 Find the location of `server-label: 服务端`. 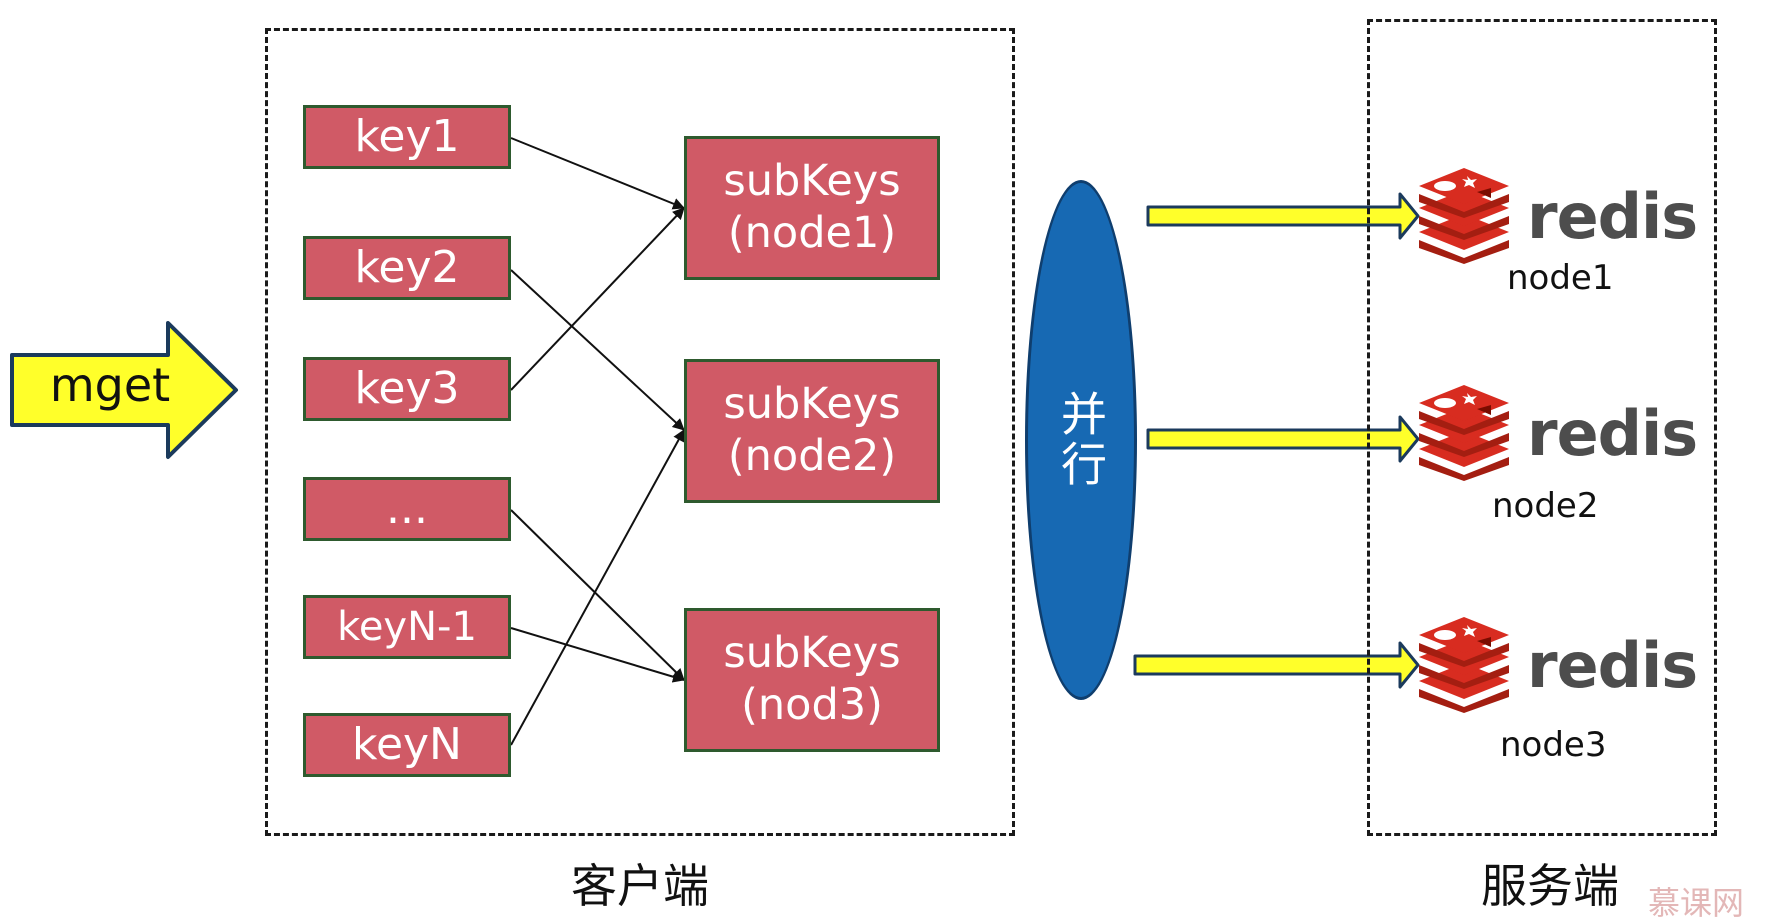

server-label: 服务端 is located at coordinates (1550, 886).